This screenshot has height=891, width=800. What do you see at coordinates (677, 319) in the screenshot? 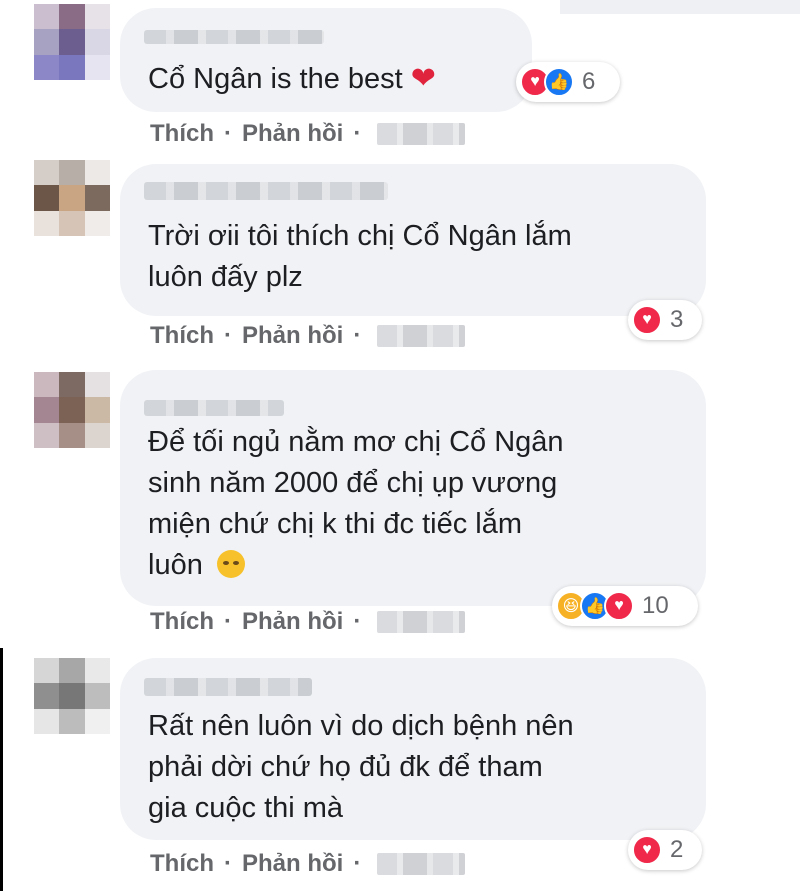
I see `reaction-count: 3` at bounding box center [677, 319].